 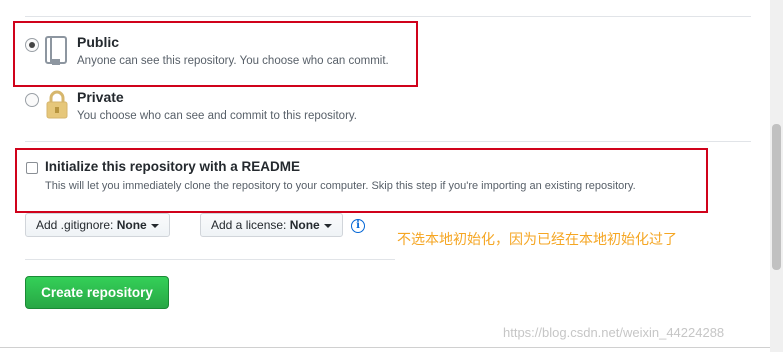 I want to click on lock-icon, so click(x=57, y=104).